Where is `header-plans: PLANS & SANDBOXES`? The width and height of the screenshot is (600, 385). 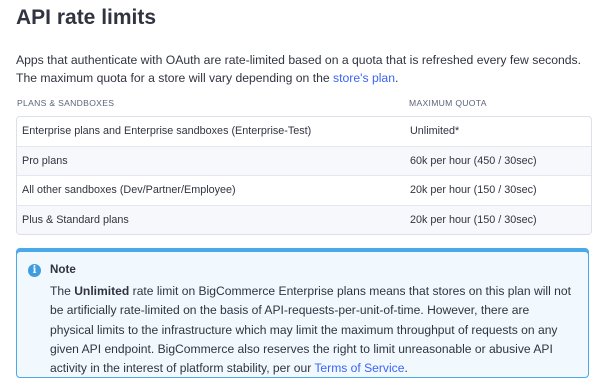
header-plans: PLANS & SANDBOXES is located at coordinates (66, 103).